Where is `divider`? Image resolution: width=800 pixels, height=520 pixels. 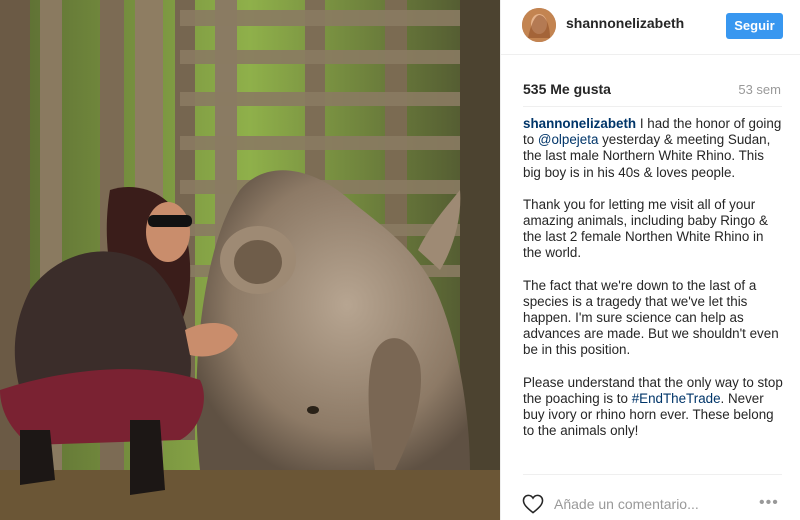
divider is located at coordinates (652, 106).